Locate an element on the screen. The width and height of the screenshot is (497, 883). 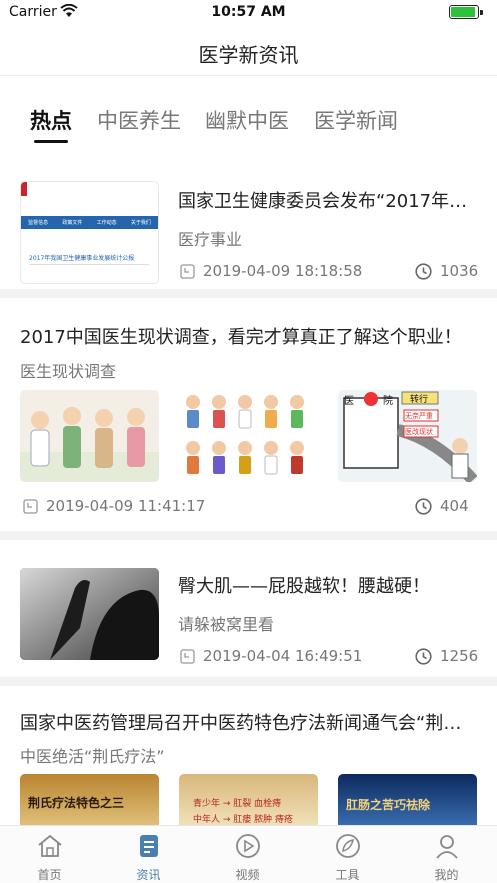
battery-icon is located at coordinates (464, 12).